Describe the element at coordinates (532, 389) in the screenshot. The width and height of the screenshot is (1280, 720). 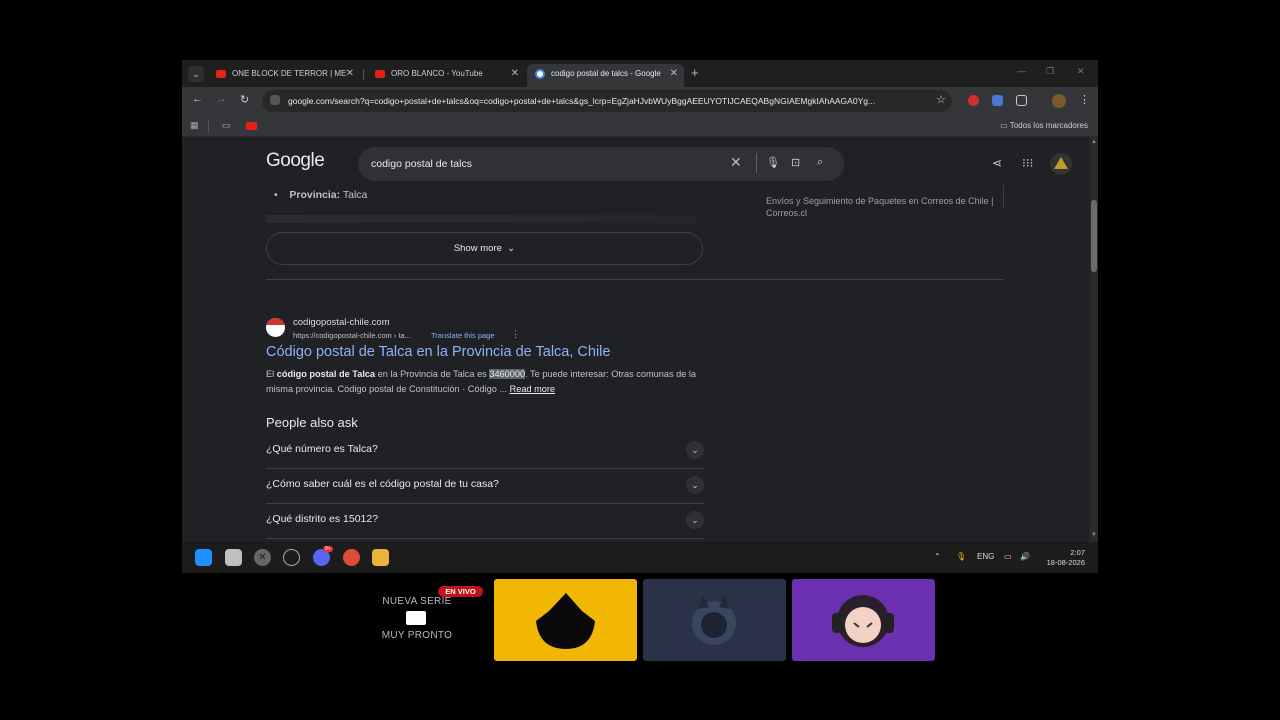
I see `read-more-link: Read more` at that location.